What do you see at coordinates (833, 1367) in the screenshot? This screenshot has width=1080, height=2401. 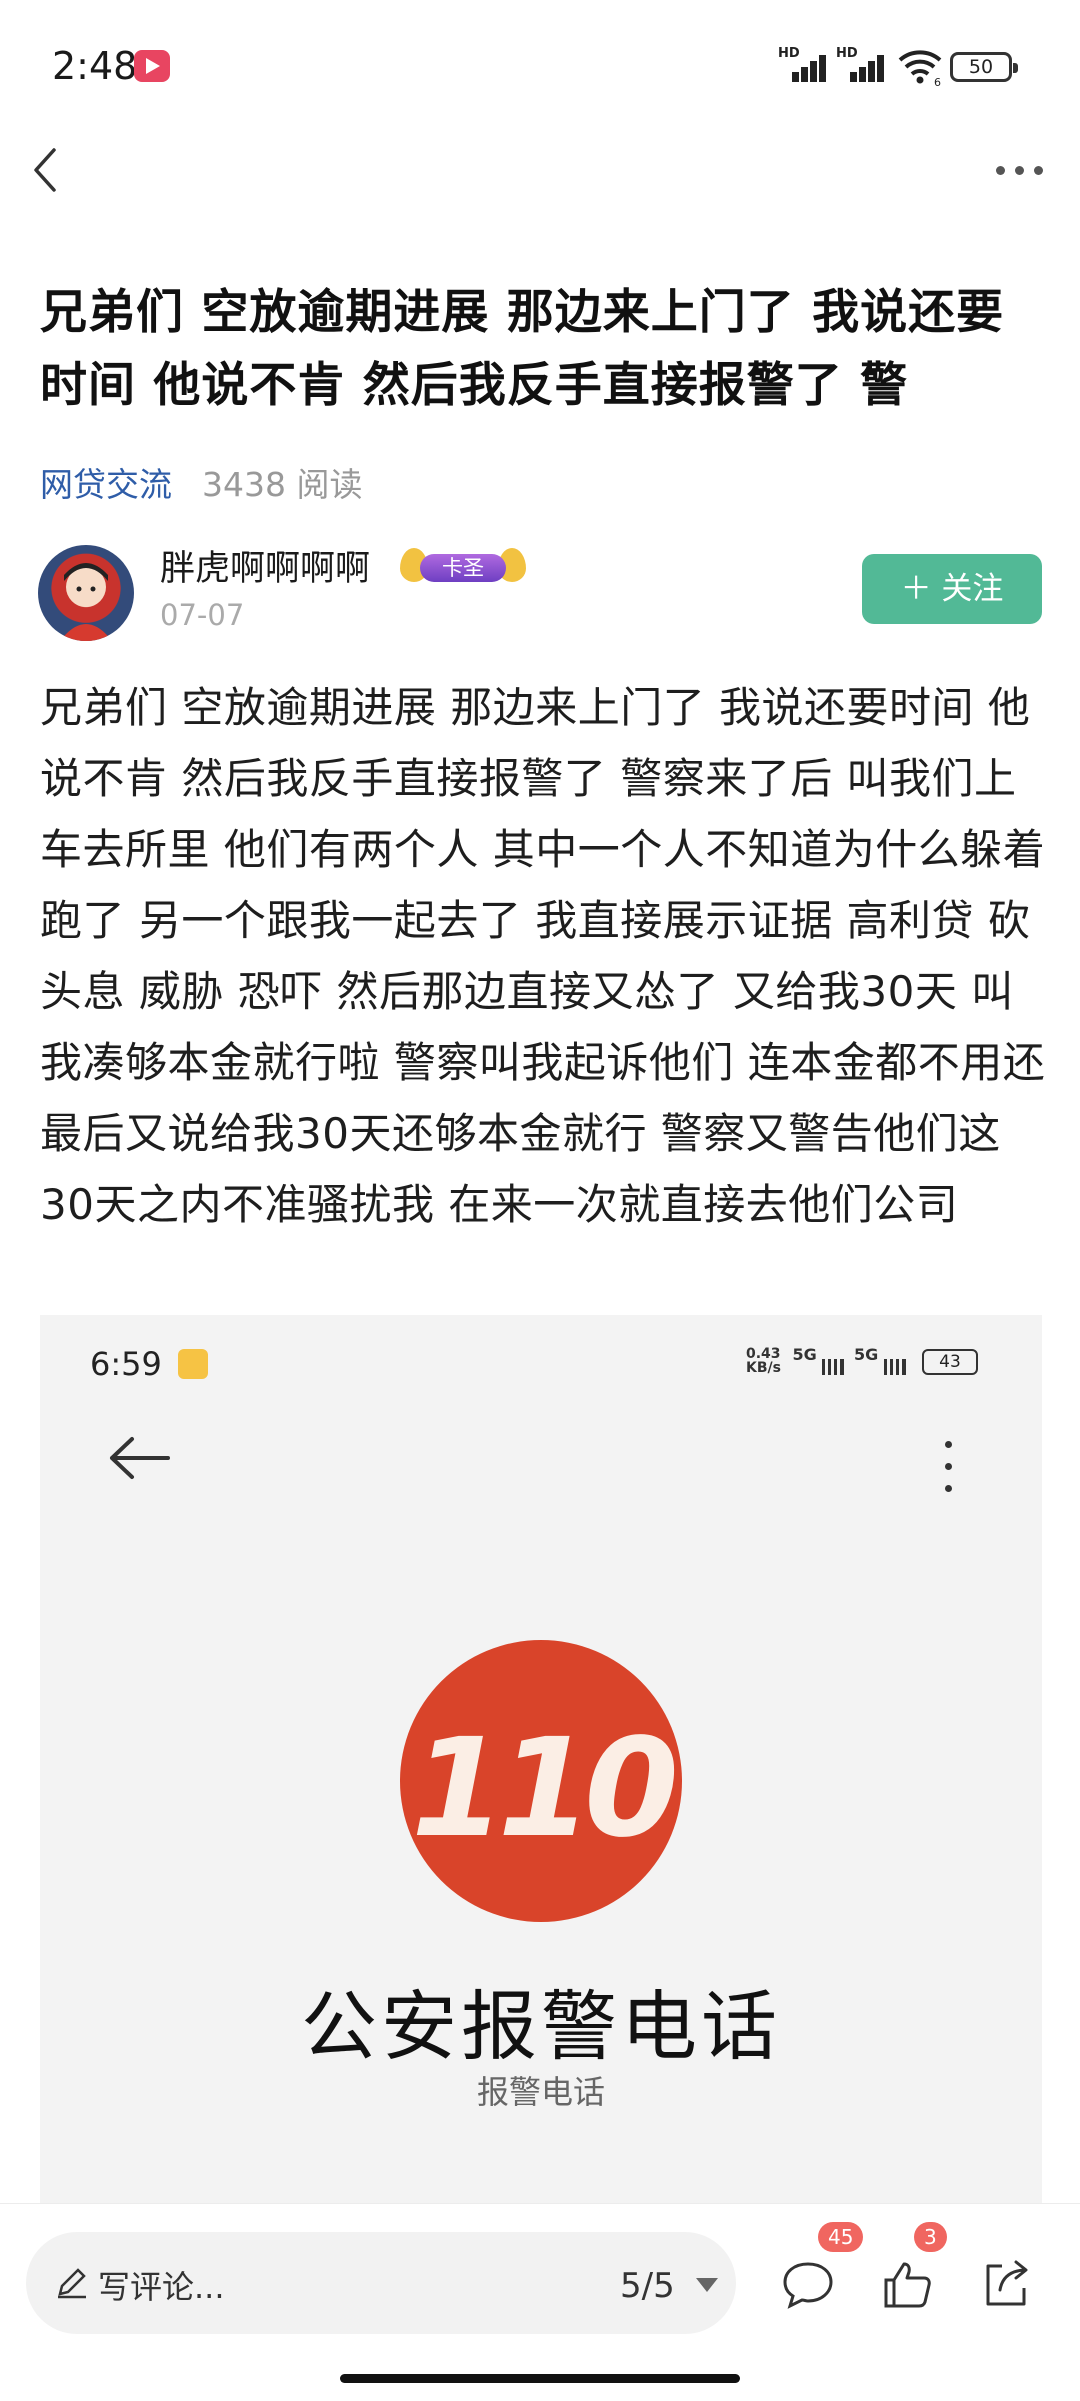 I see `embedded-signal-icon` at bounding box center [833, 1367].